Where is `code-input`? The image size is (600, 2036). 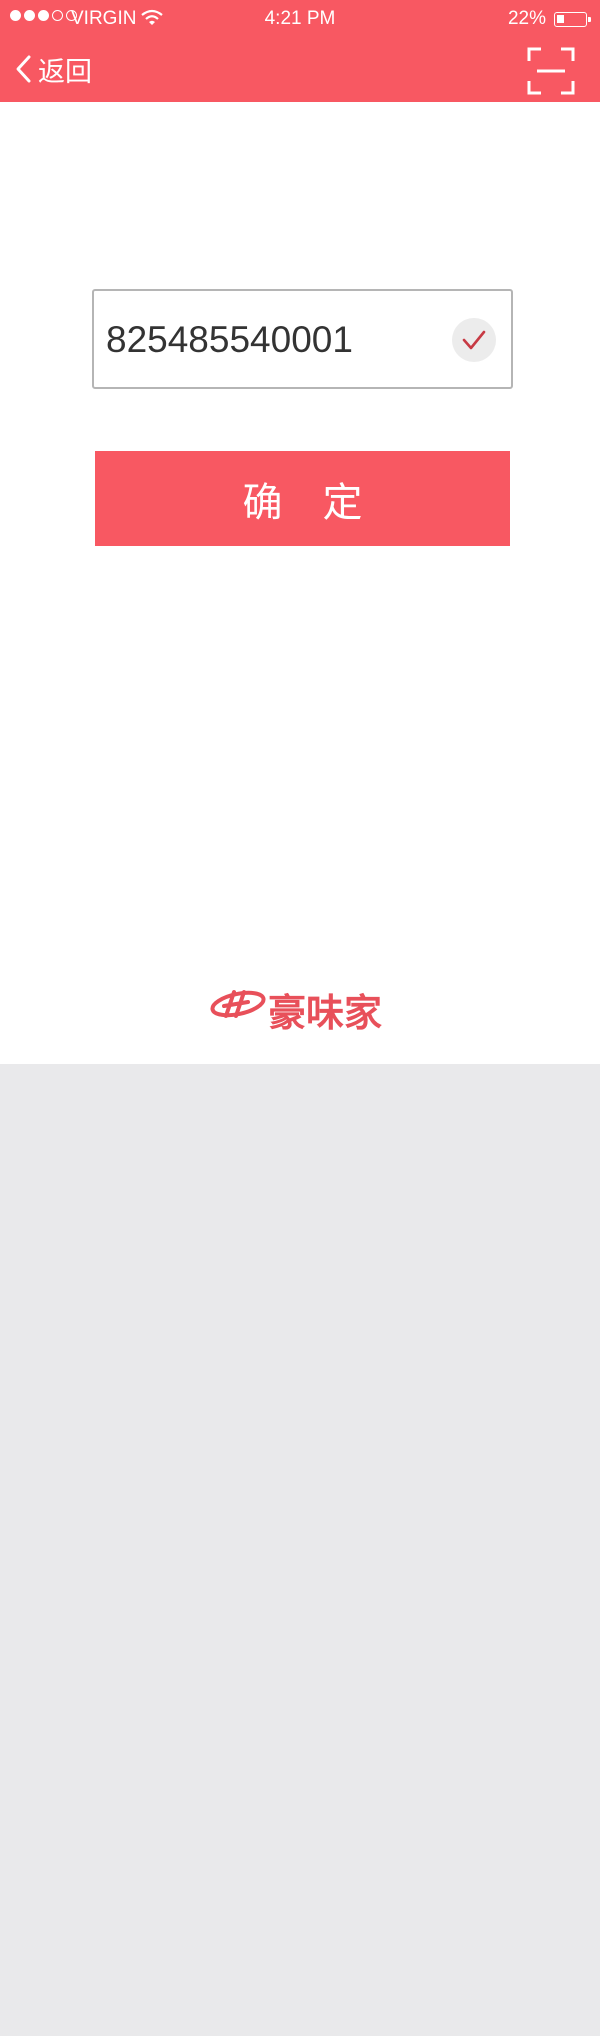 code-input is located at coordinates (266, 340).